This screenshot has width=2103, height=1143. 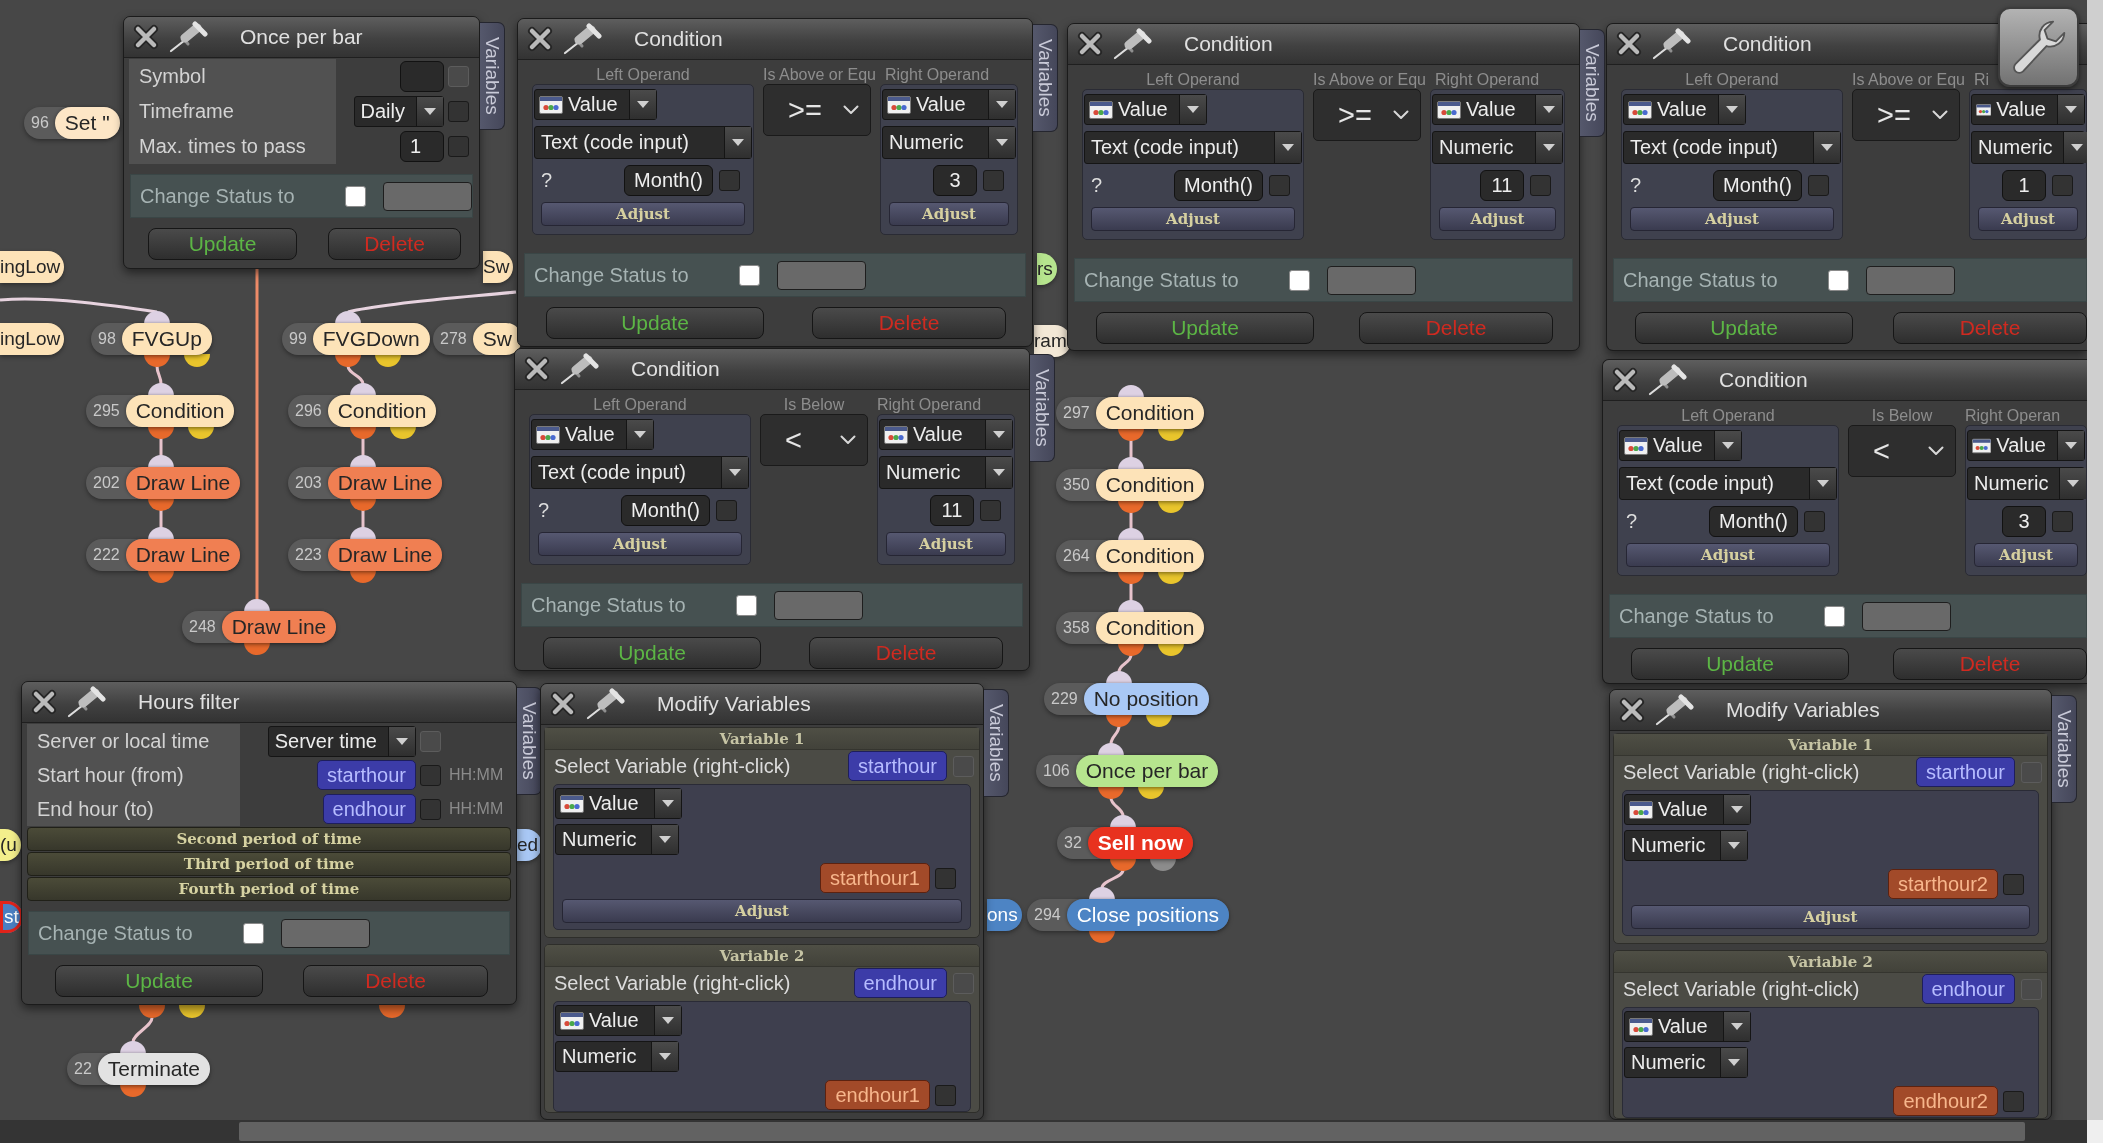 What do you see at coordinates (166, 339) in the screenshot?
I see `node-label: FVGUp` at bounding box center [166, 339].